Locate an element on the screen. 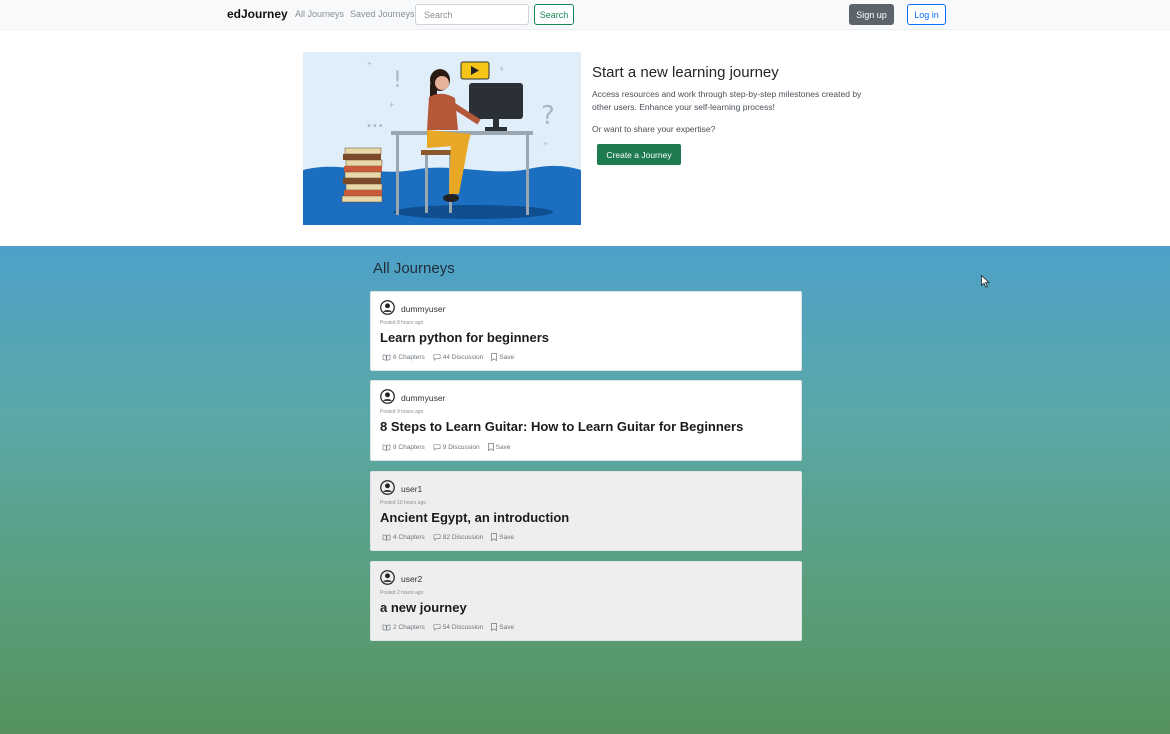  chapters-count: 4 Chapters is located at coordinates (403, 537).